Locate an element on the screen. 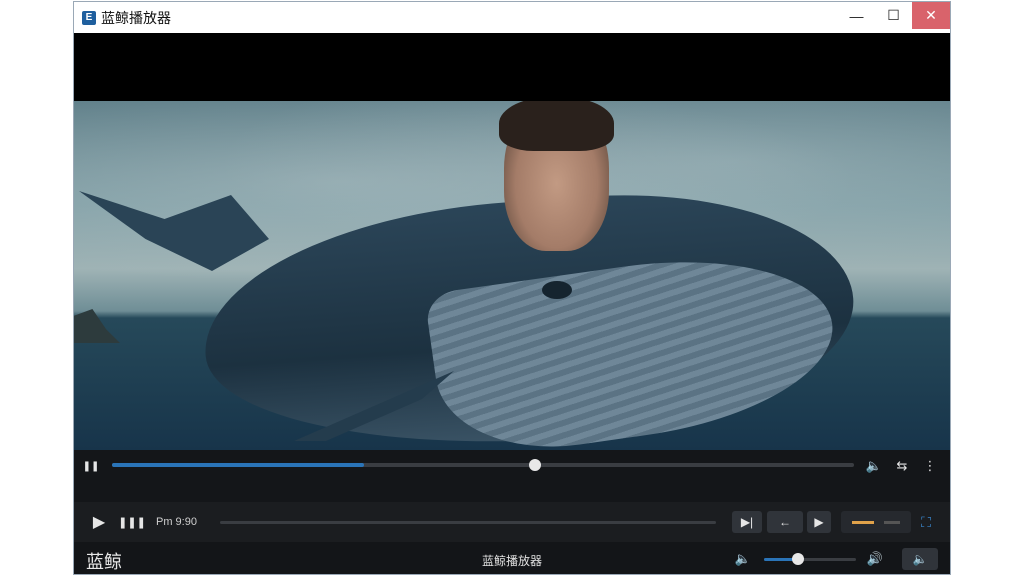 The image size is (1024, 576). equalizer-indicator is located at coordinates (876, 522).